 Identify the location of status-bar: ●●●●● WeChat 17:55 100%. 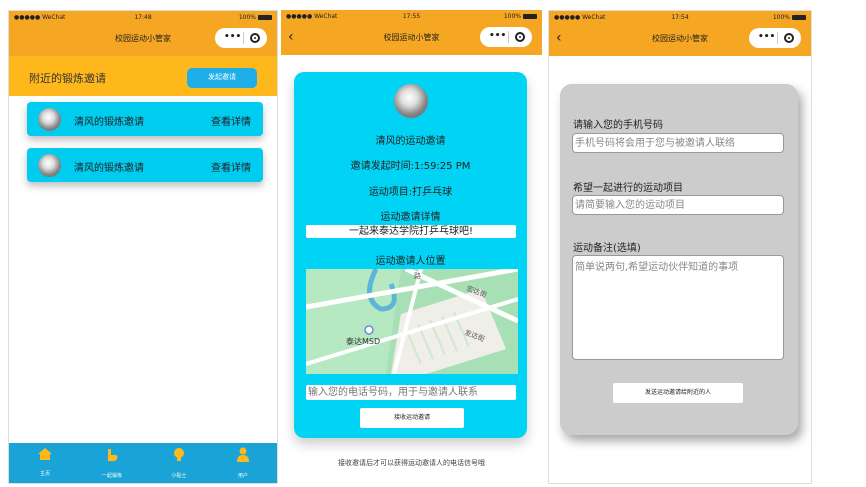
(411, 17).